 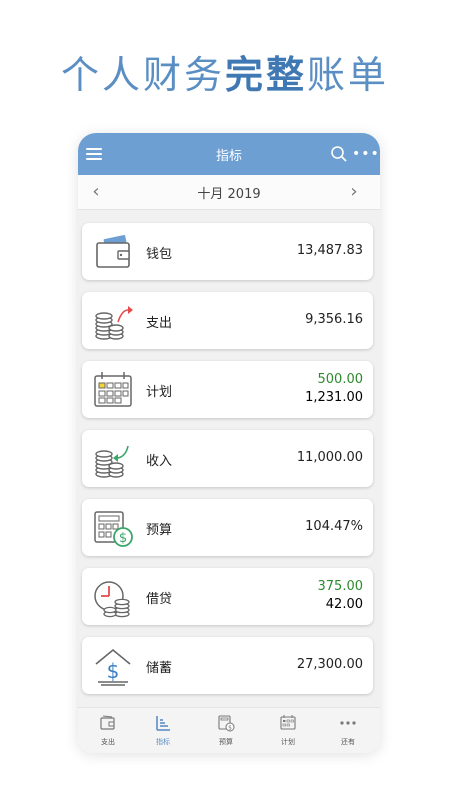 I want to click on coins-in-icon, so click(x=112, y=461).